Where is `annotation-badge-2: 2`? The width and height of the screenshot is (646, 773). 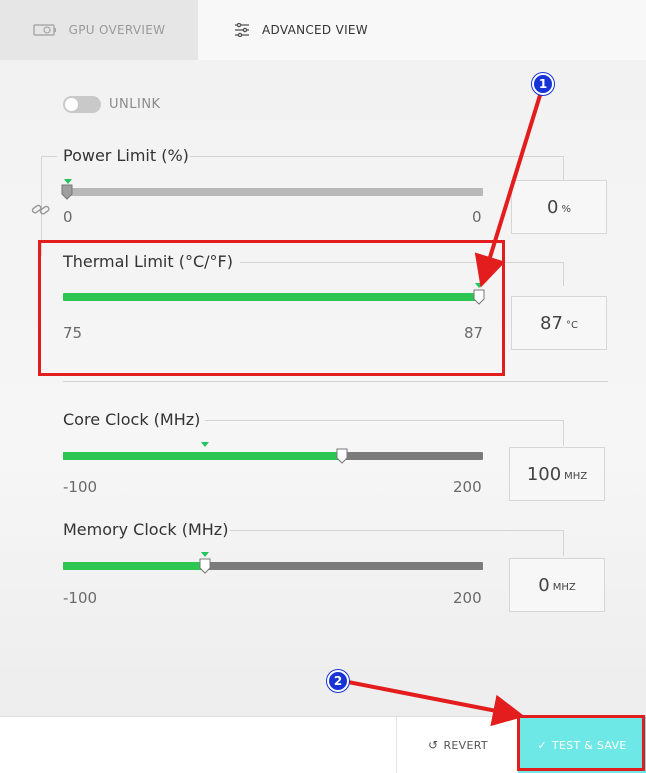 annotation-badge-2: 2 is located at coordinates (338, 681).